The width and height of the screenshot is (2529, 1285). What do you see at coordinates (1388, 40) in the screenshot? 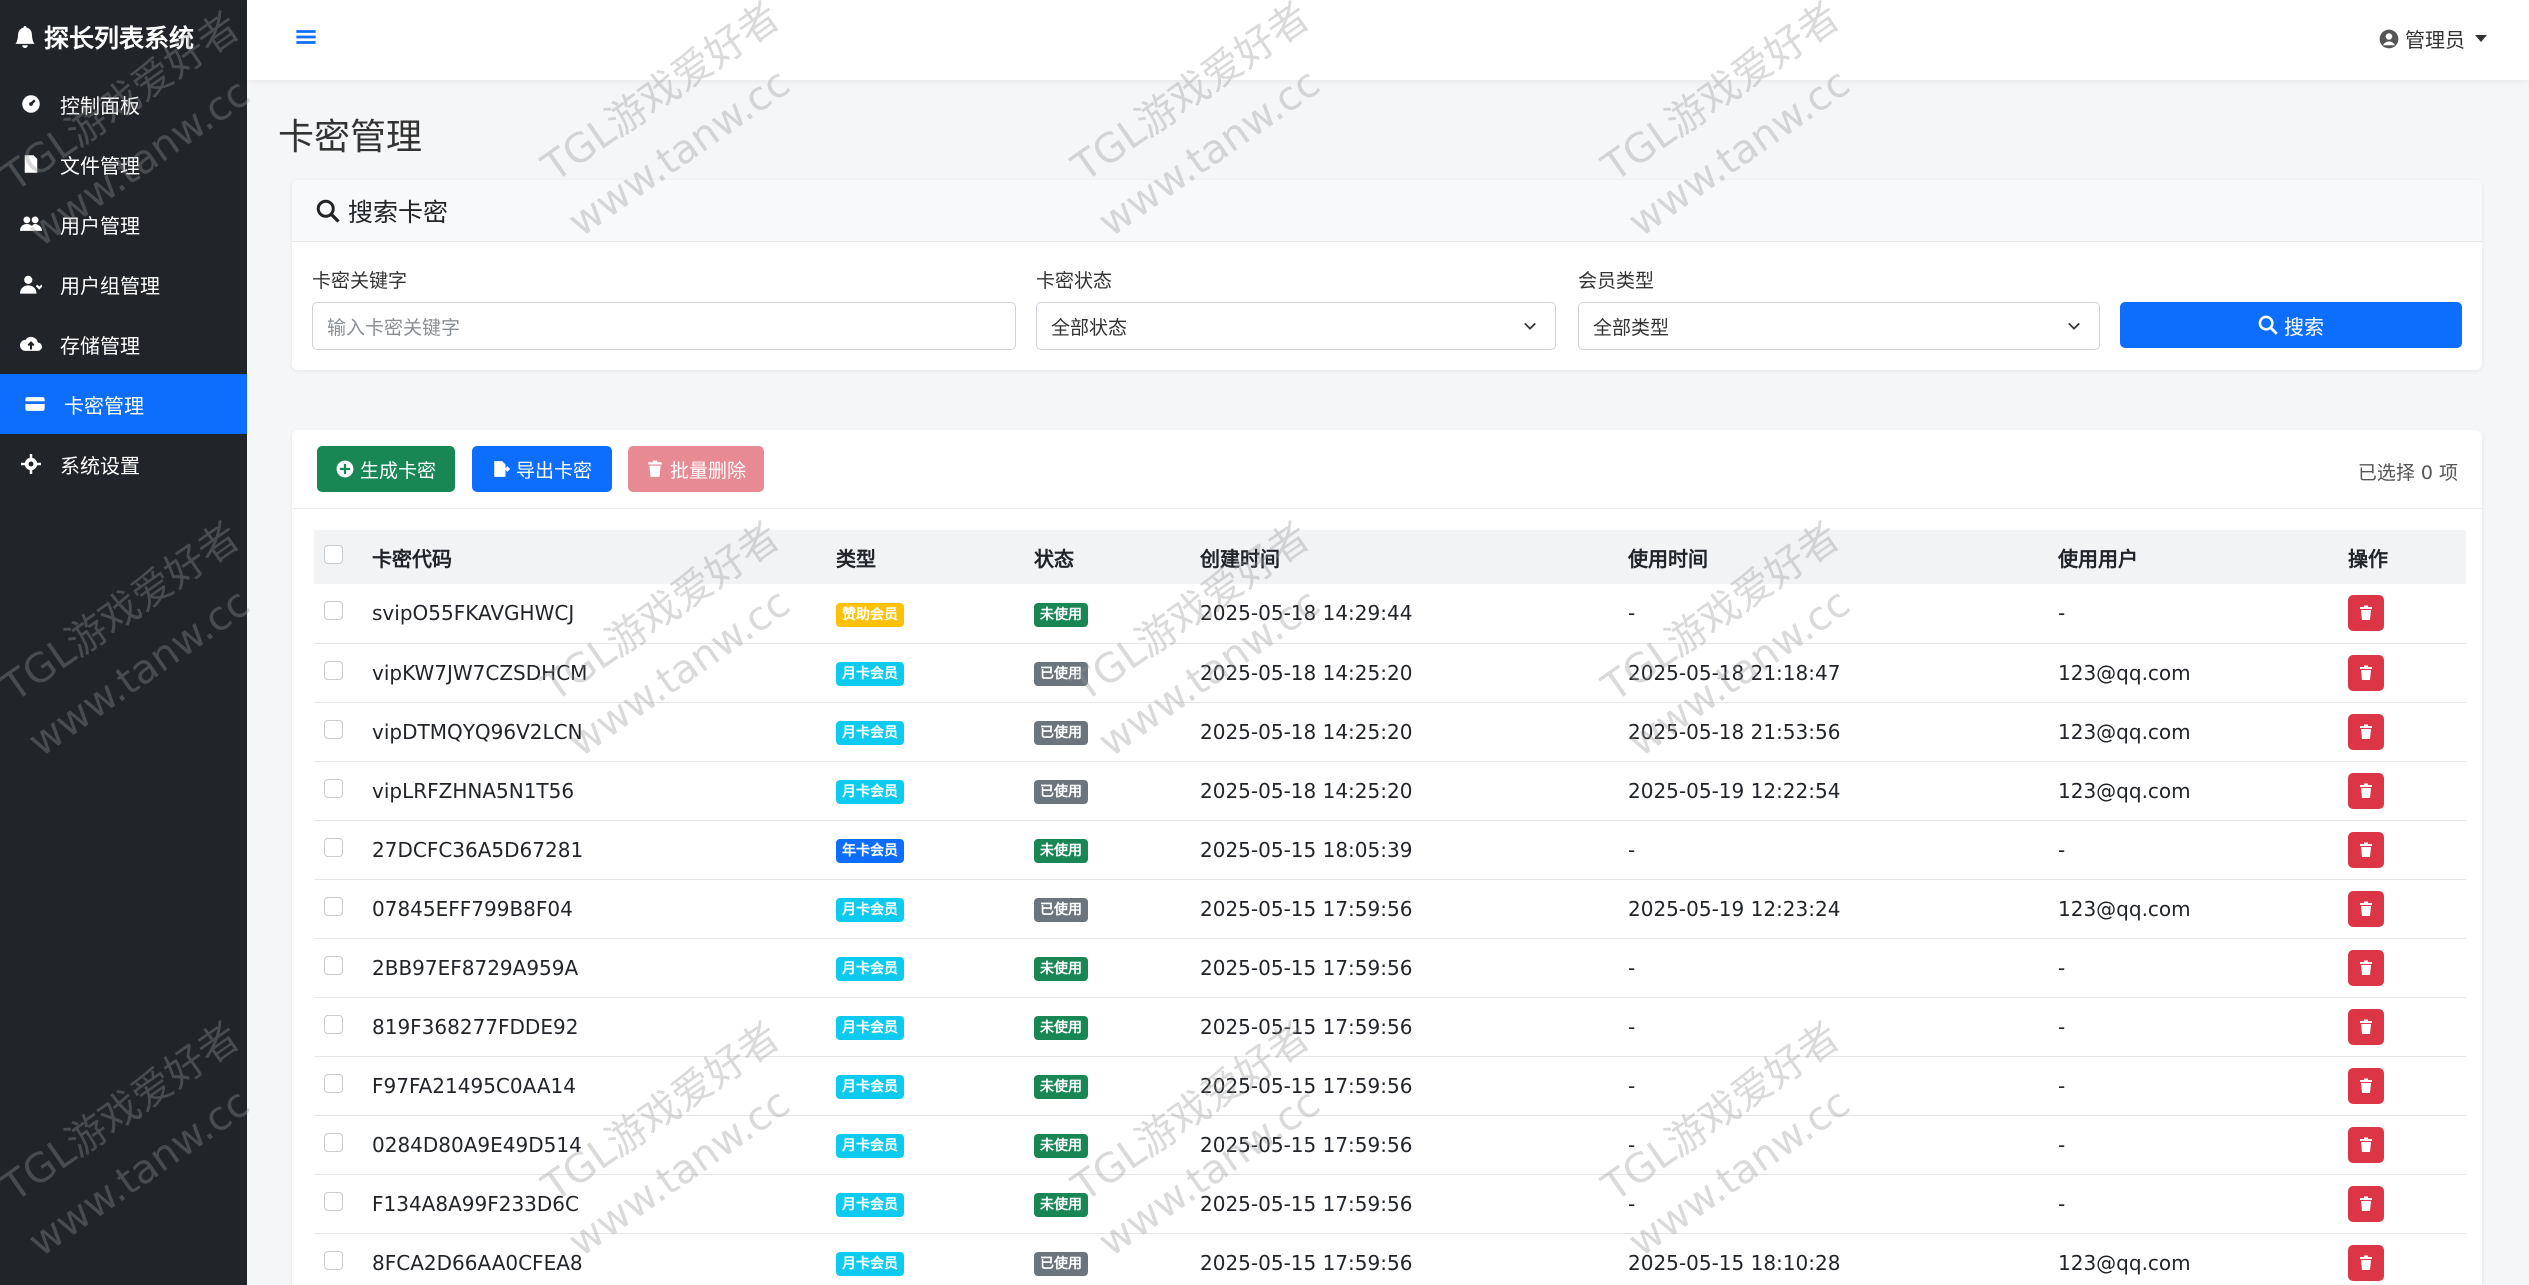
I see `topbar: 管理员` at bounding box center [1388, 40].